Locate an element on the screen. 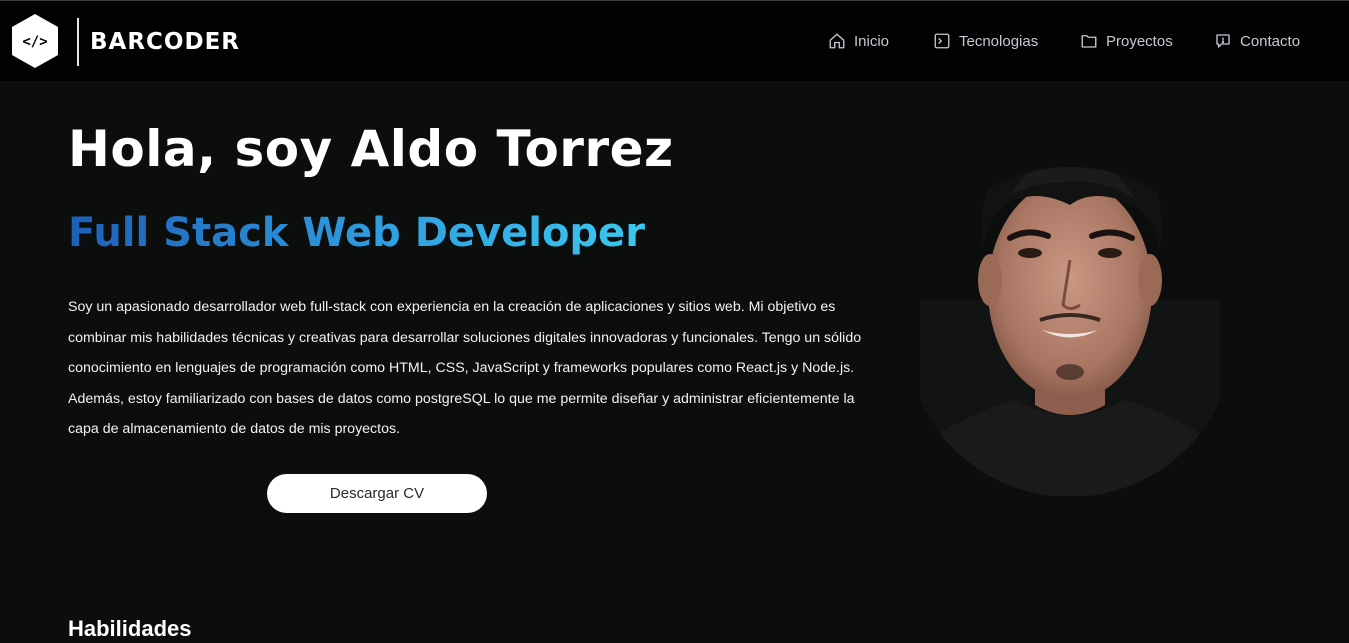 This screenshot has width=1349, height=643. nav-item-contacto: Contacto is located at coordinates (1257, 41).